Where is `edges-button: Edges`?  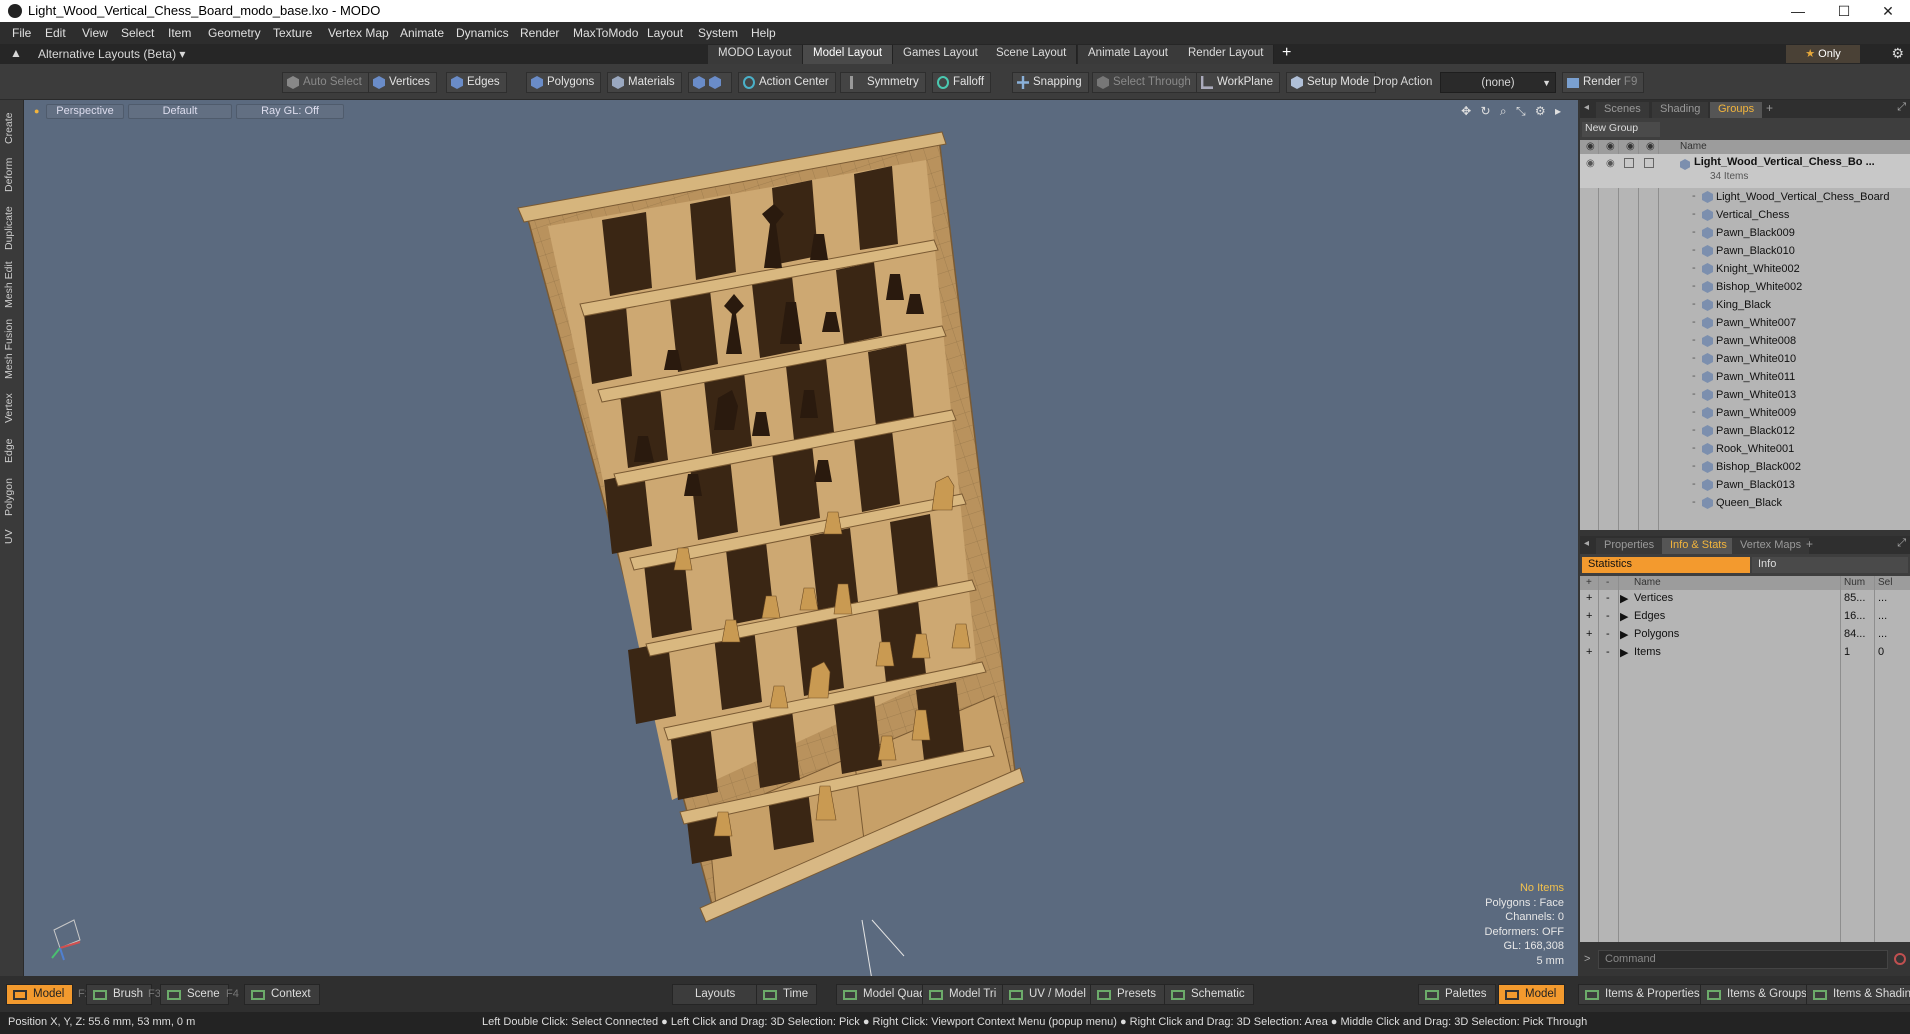 edges-button: Edges is located at coordinates (476, 82).